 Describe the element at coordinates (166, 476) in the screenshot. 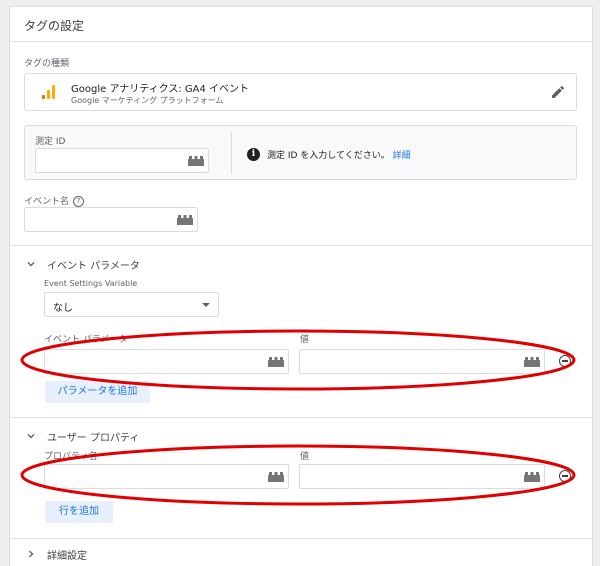

I see `user-prop-name-input` at that location.